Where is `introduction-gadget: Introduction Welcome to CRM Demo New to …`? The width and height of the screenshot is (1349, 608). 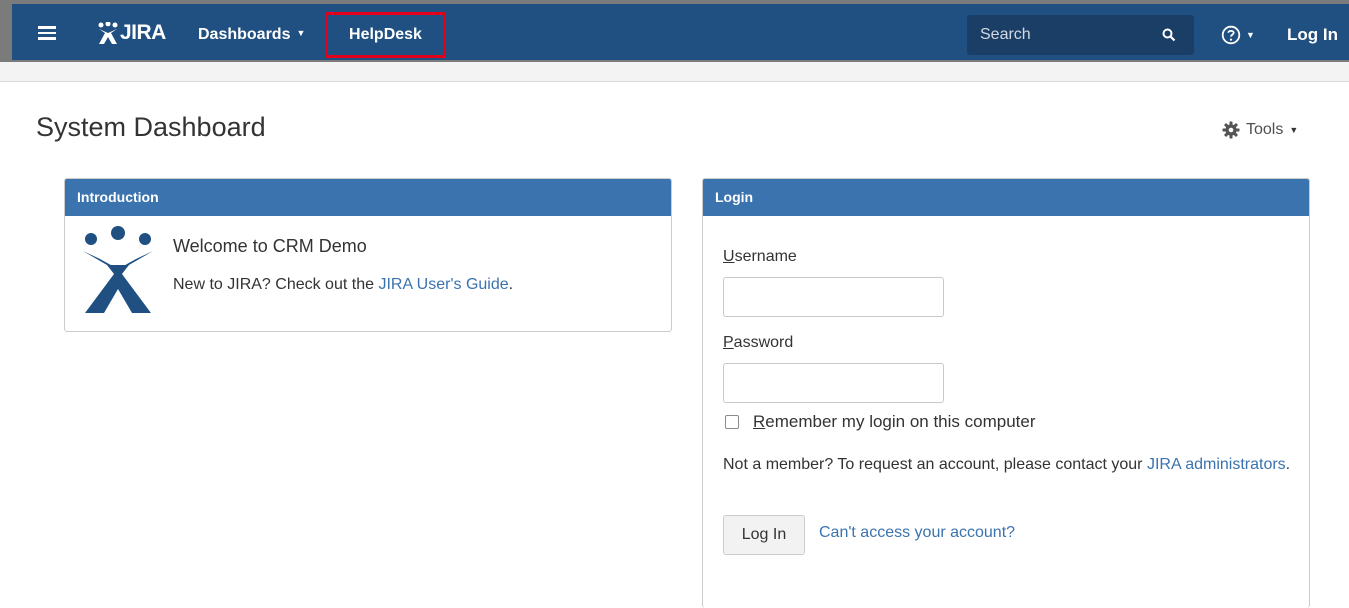
introduction-gadget: Introduction Welcome to CRM Demo New to … is located at coordinates (368, 255).